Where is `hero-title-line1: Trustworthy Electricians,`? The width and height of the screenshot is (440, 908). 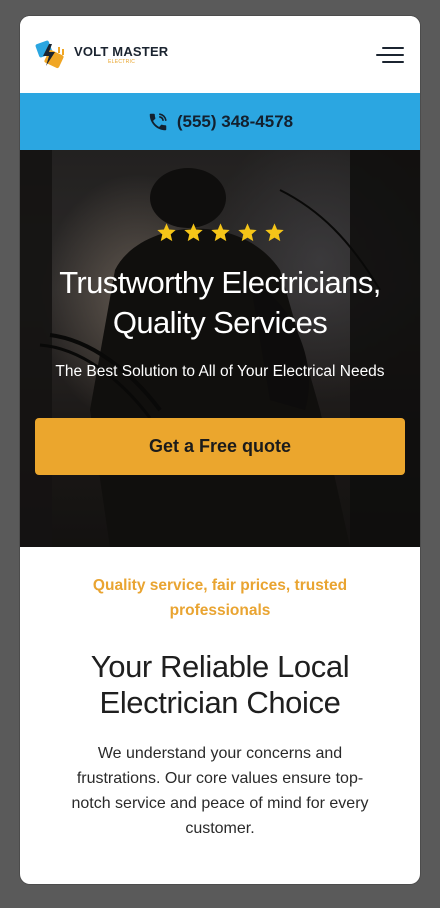 hero-title-line1: Trustworthy Electricians, is located at coordinates (220, 282).